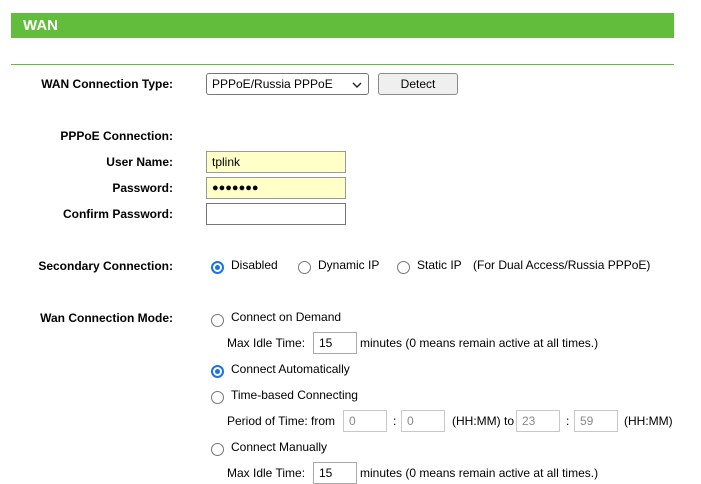 The height and width of the screenshot is (484, 701). I want to click on password-input: ●●●●●●●, so click(276, 188).